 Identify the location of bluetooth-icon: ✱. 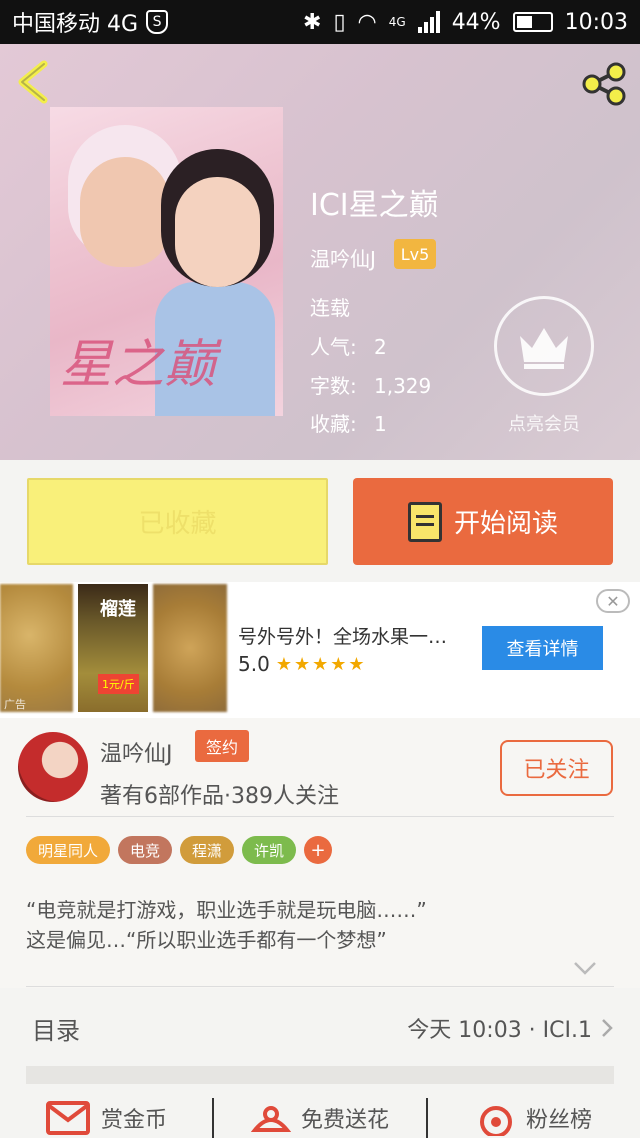
(312, 22).